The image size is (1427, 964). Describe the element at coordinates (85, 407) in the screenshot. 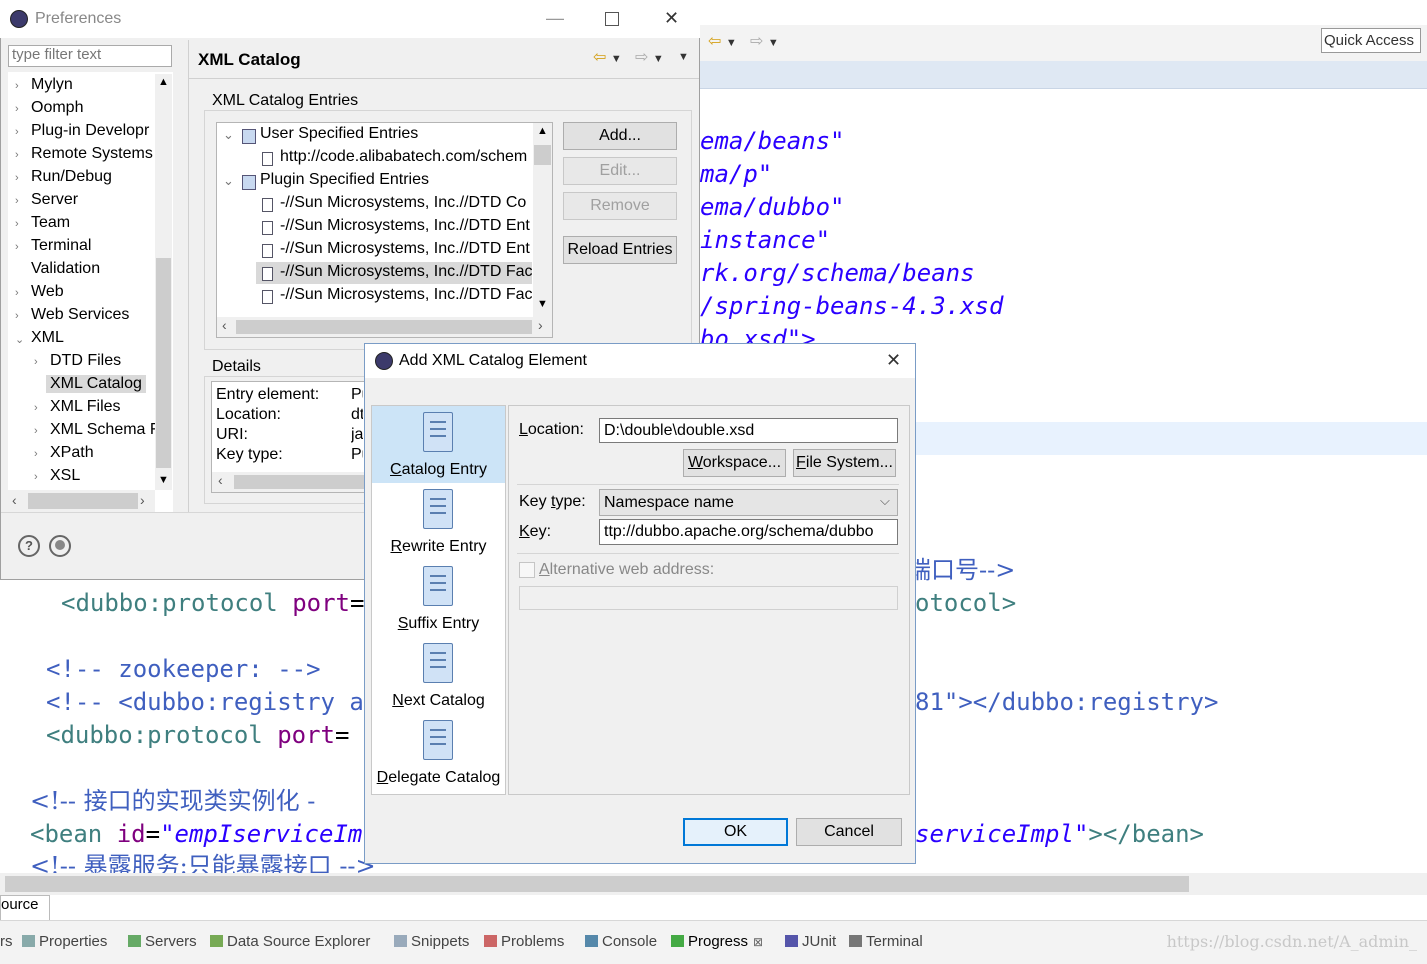

I see `tree-item-xml-files: XML Files` at that location.